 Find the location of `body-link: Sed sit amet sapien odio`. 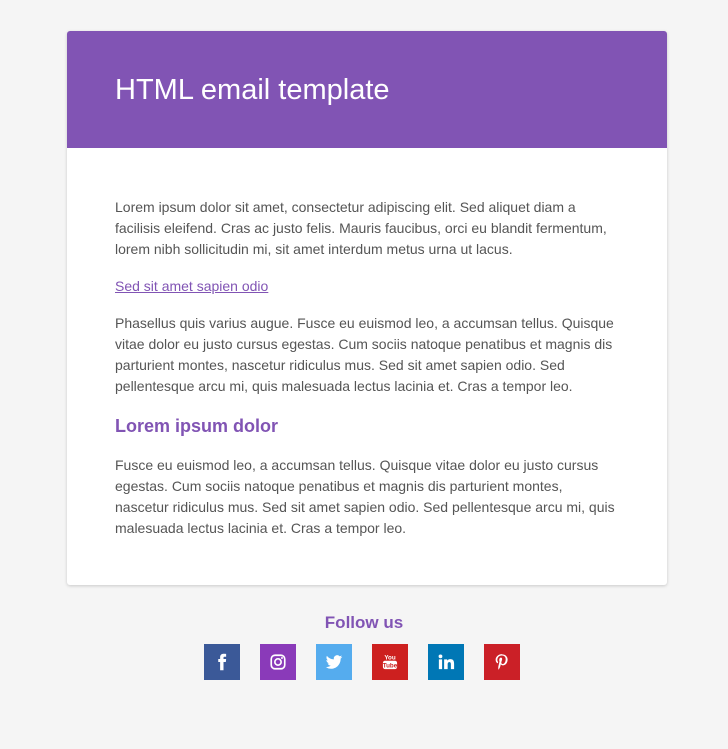

body-link: Sed sit amet sapien odio is located at coordinates (191, 286).